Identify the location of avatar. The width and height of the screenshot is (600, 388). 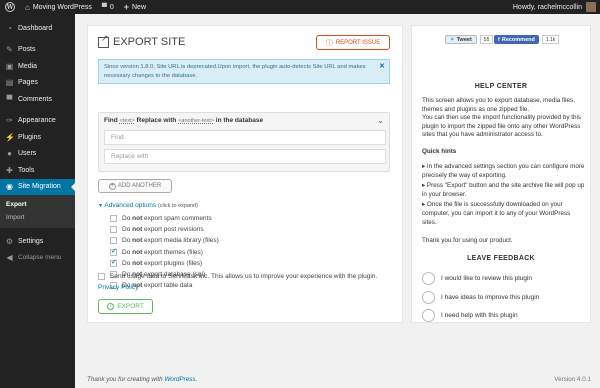
(591, 7).